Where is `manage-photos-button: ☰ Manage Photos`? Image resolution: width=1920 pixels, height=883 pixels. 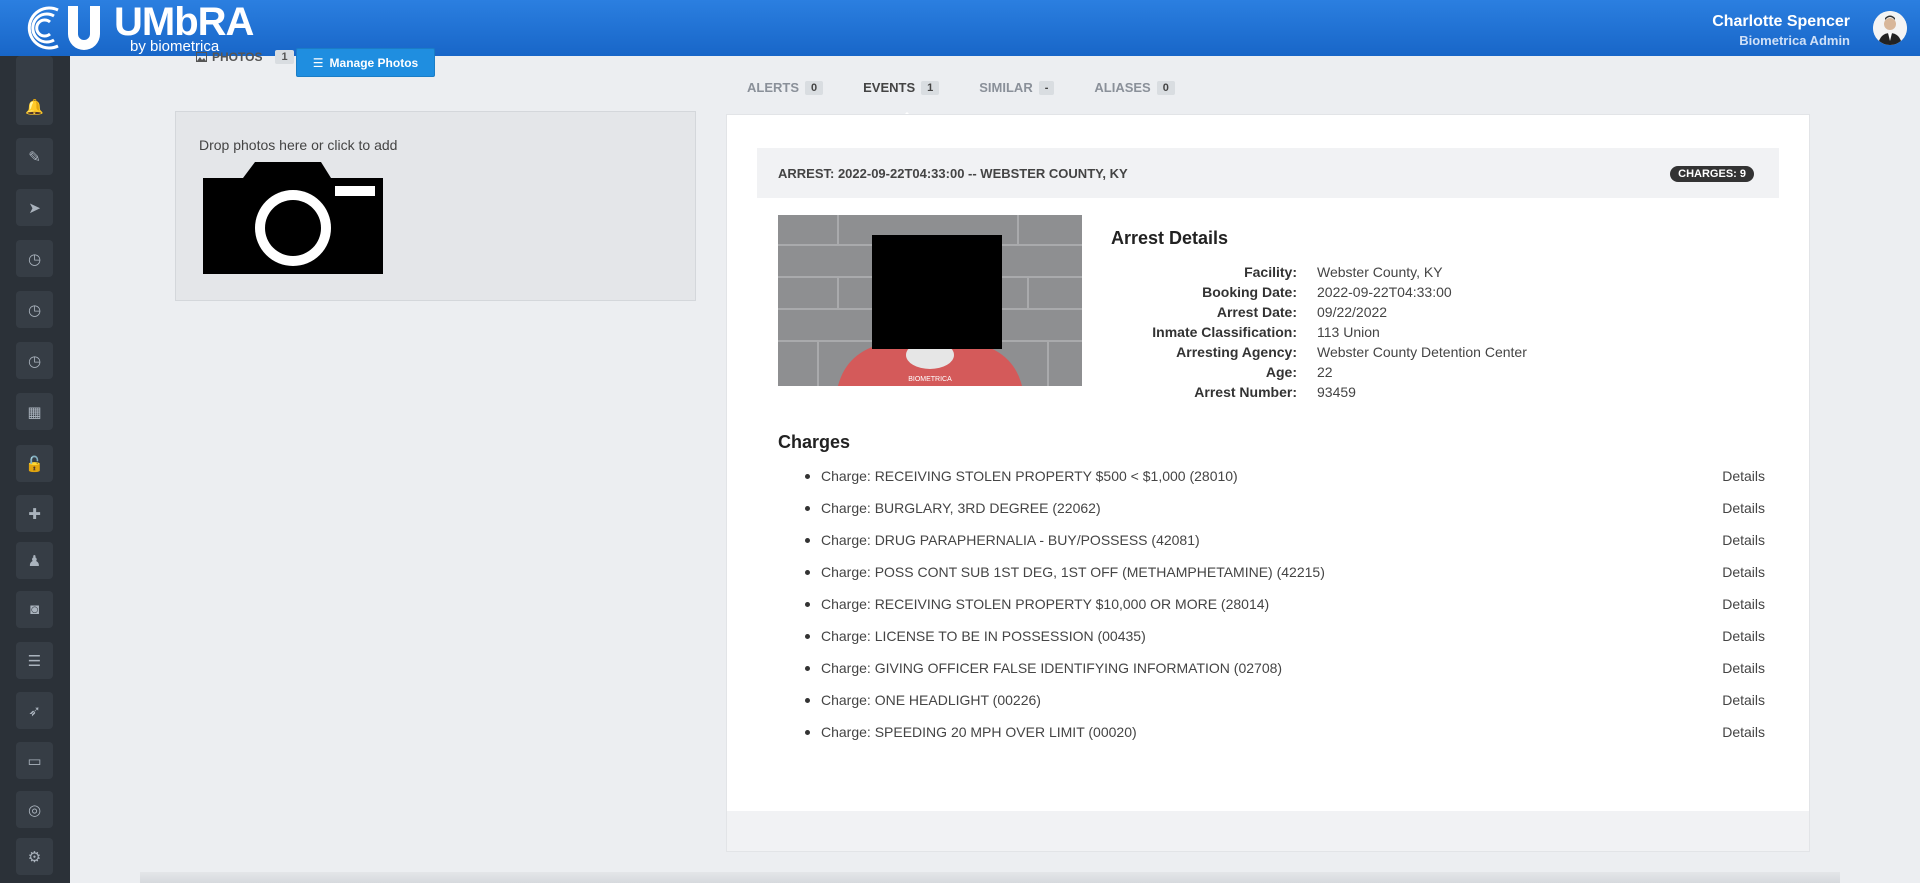
manage-photos-button: ☰ Manage Photos is located at coordinates (365, 62).